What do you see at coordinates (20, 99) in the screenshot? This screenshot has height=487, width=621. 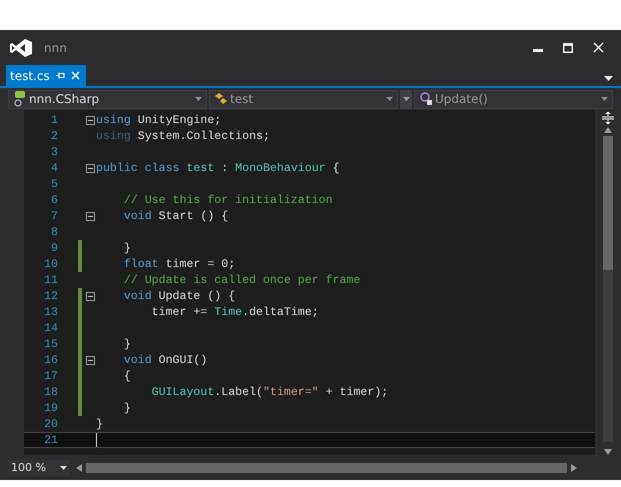 I see `project-icon` at bounding box center [20, 99].